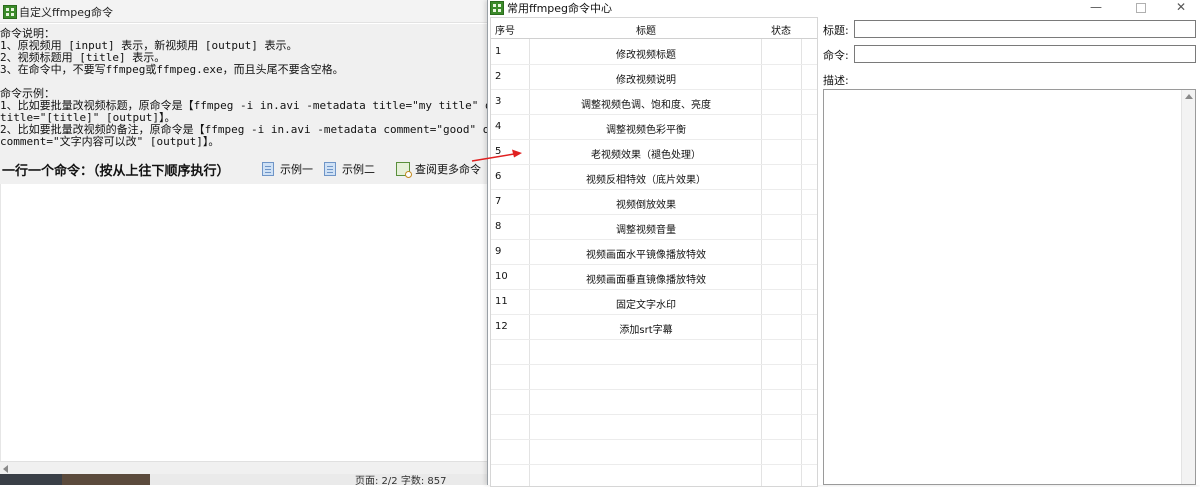 This screenshot has height=487, width=1200. Describe the element at coordinates (358, 169) in the screenshot. I see `example2-label: 示例二` at that location.